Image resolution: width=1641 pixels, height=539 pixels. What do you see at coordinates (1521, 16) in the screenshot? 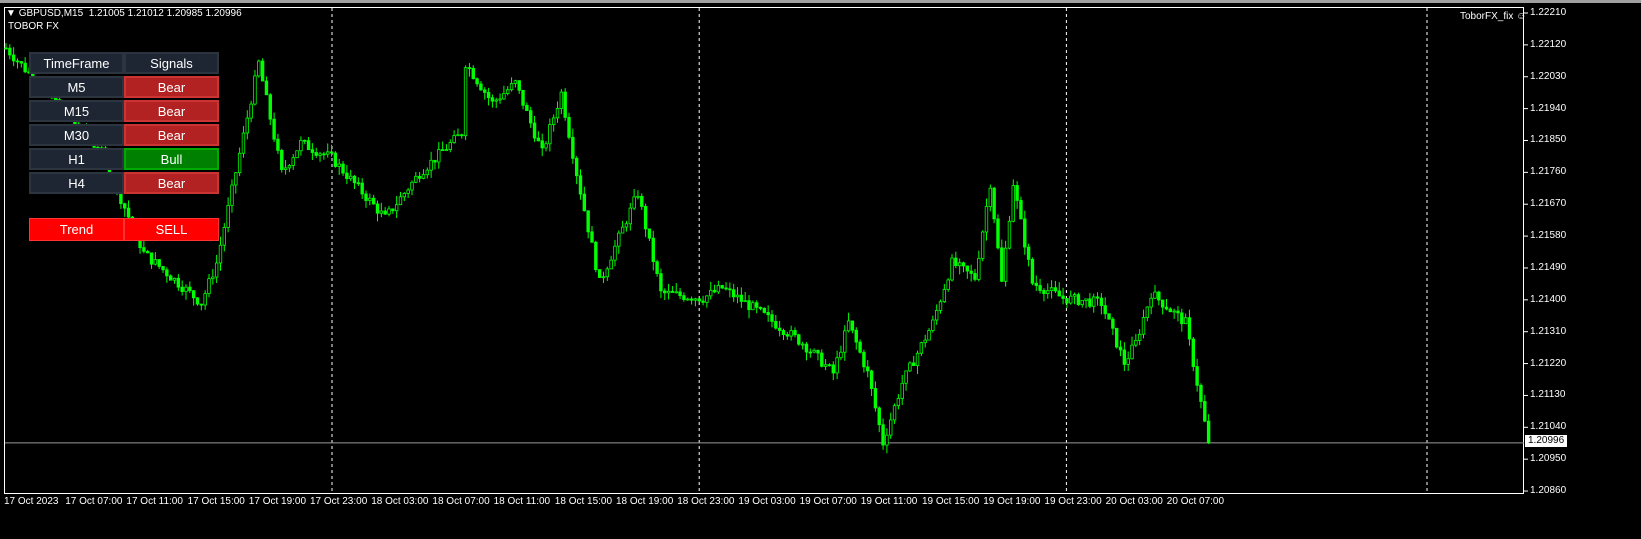
I see `smiley-icon: ☺` at bounding box center [1521, 16].